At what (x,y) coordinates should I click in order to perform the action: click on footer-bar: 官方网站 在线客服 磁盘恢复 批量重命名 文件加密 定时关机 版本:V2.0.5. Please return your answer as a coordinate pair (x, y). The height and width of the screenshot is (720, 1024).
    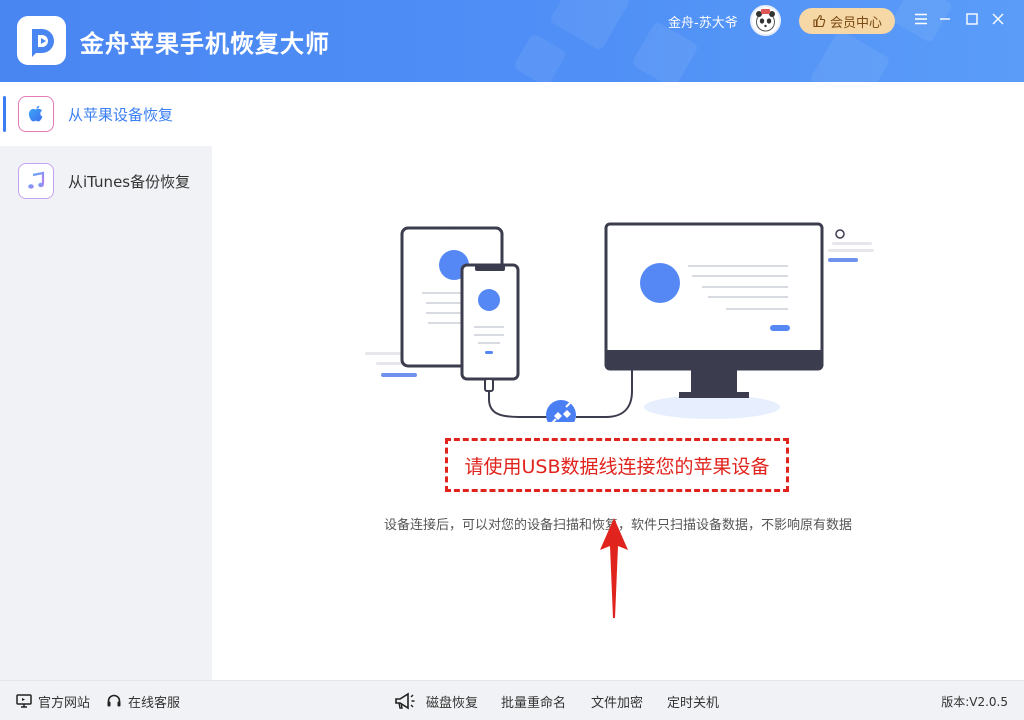
    Looking at the image, I should click on (512, 700).